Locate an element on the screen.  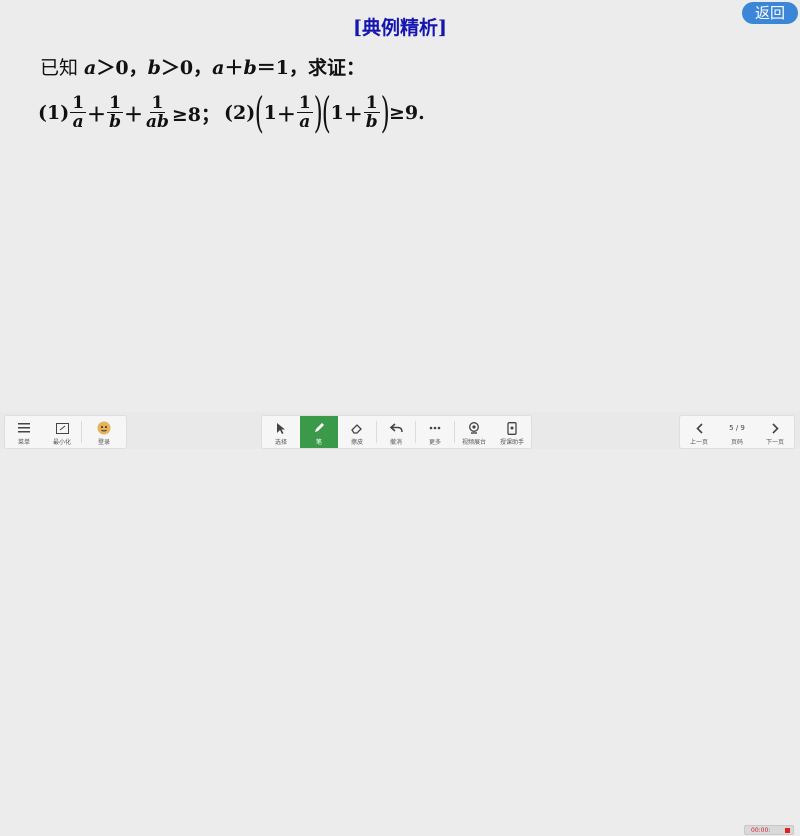
undo-button: 撤消 is located at coordinates (396, 432).